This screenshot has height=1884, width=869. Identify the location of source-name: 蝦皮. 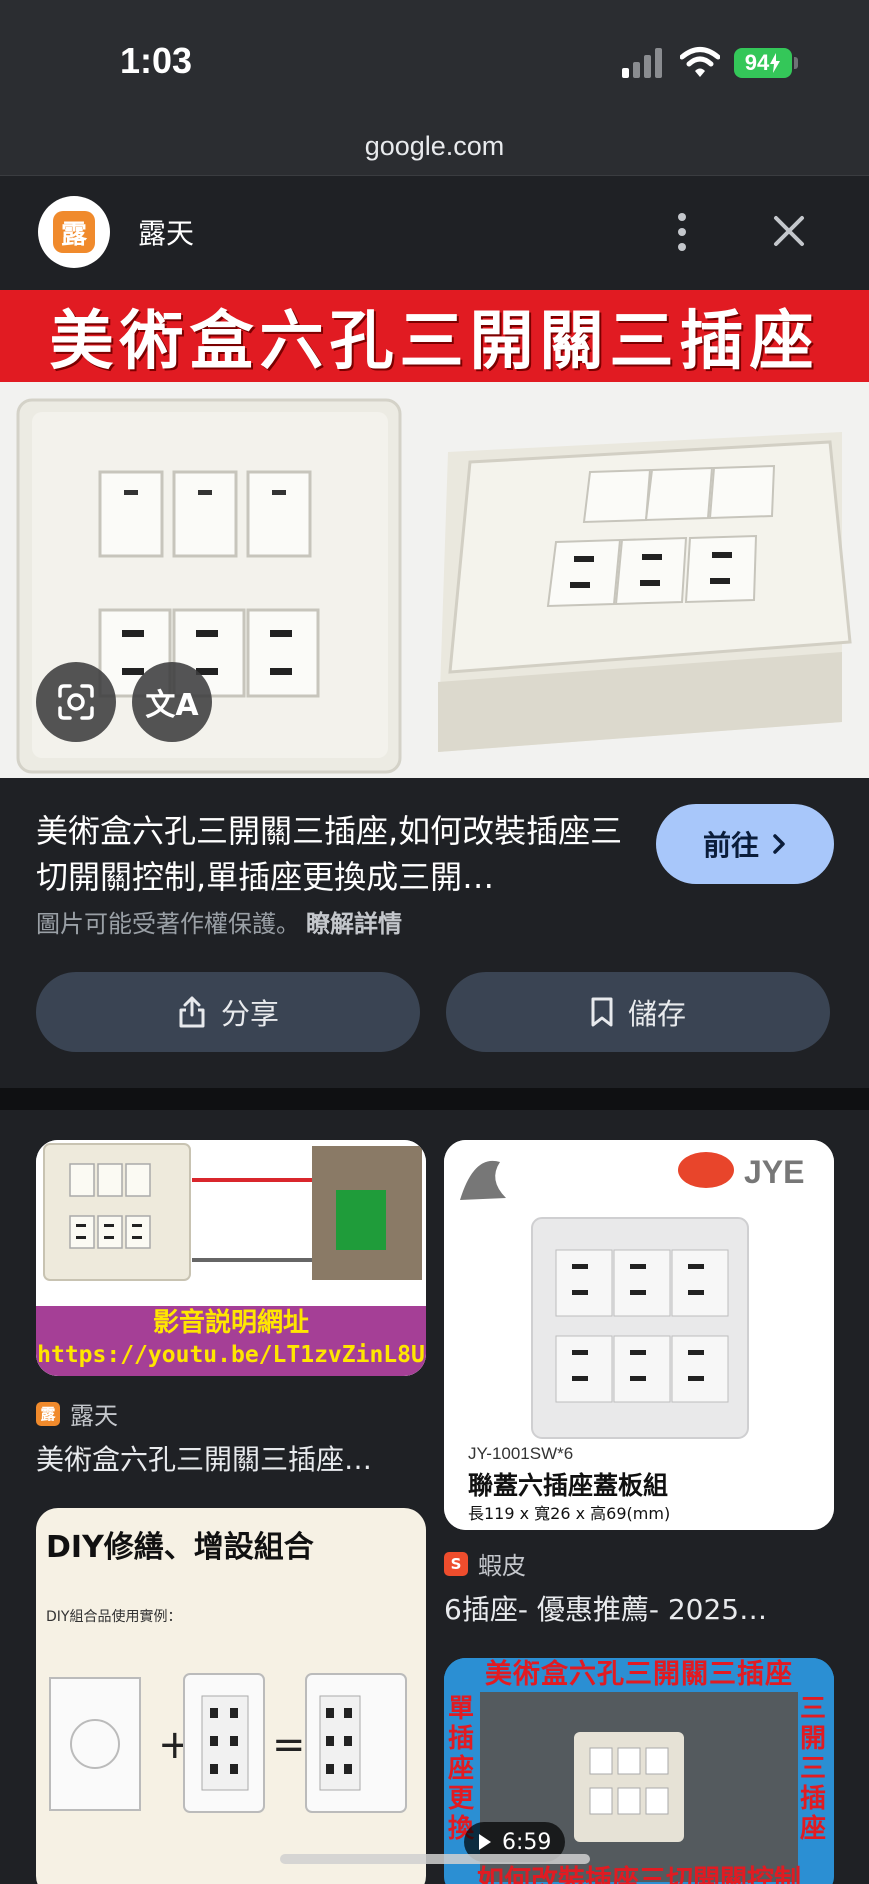
(502, 1566).